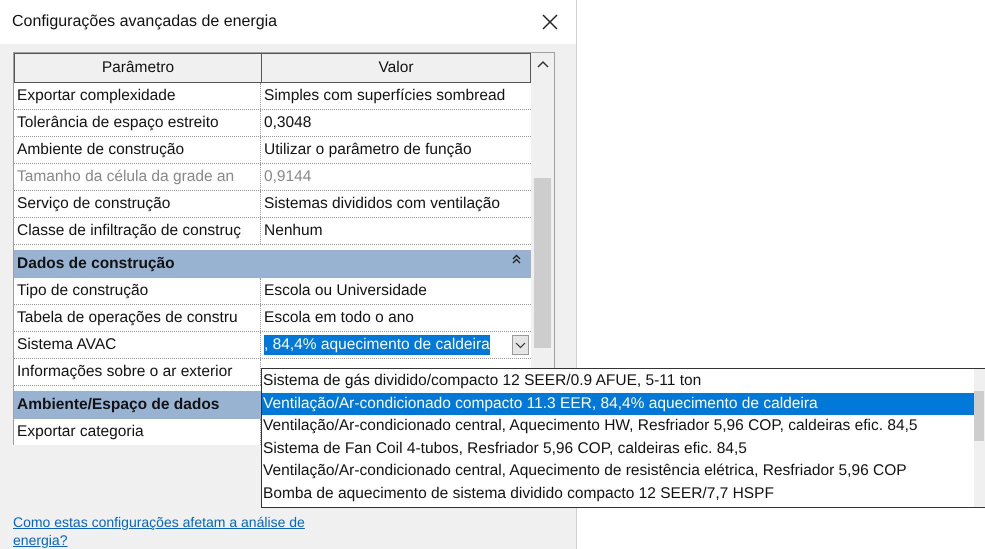  Describe the element at coordinates (137, 291) in the screenshot. I see `parameter-name: Tipo de construção` at that location.